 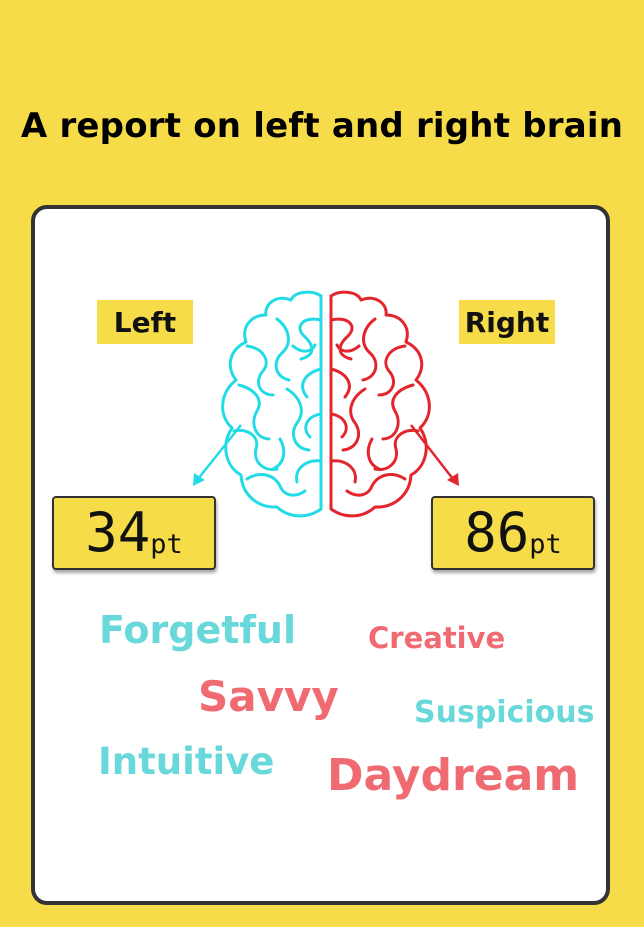 I want to click on left-score-box: 34 pt, so click(x=134, y=533).